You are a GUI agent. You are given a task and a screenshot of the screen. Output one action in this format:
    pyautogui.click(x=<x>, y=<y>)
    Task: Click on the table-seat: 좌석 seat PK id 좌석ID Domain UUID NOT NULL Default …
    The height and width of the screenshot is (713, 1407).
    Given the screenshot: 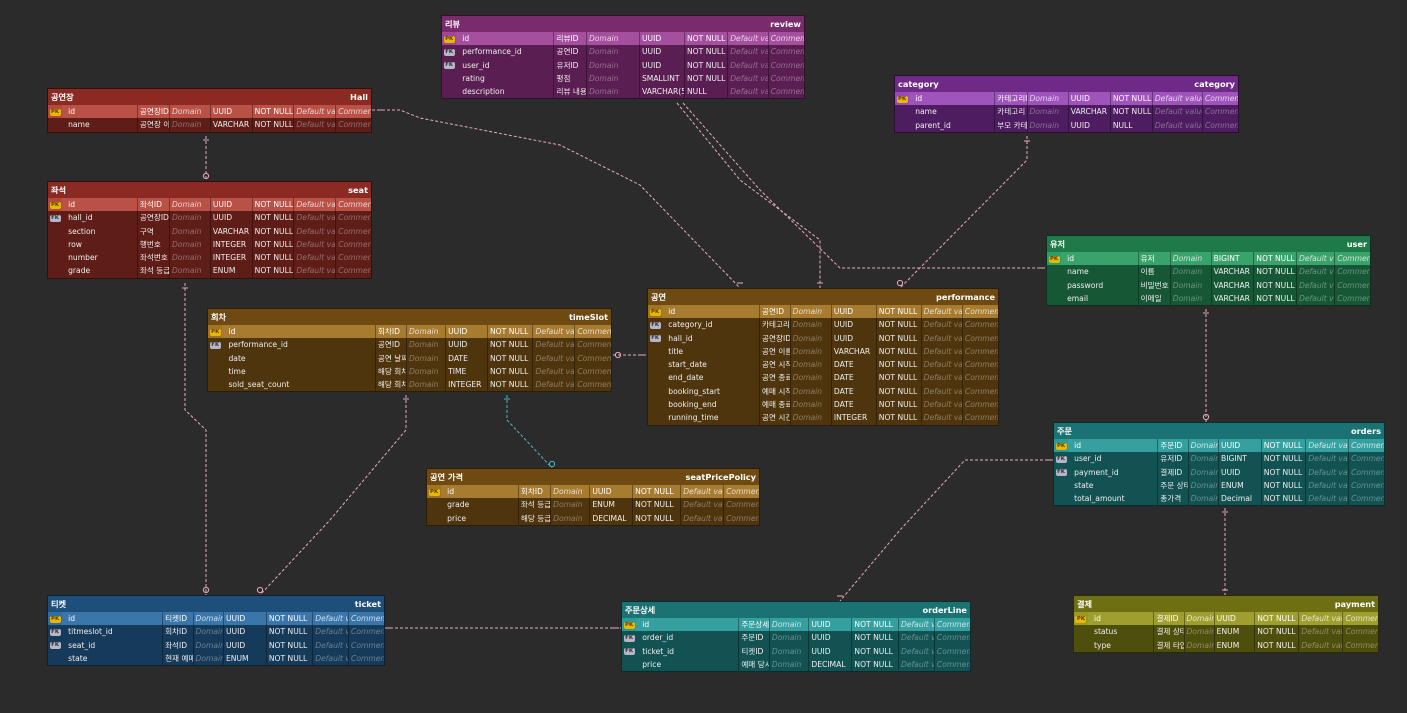 What is the action you would take?
    pyautogui.click(x=209, y=230)
    